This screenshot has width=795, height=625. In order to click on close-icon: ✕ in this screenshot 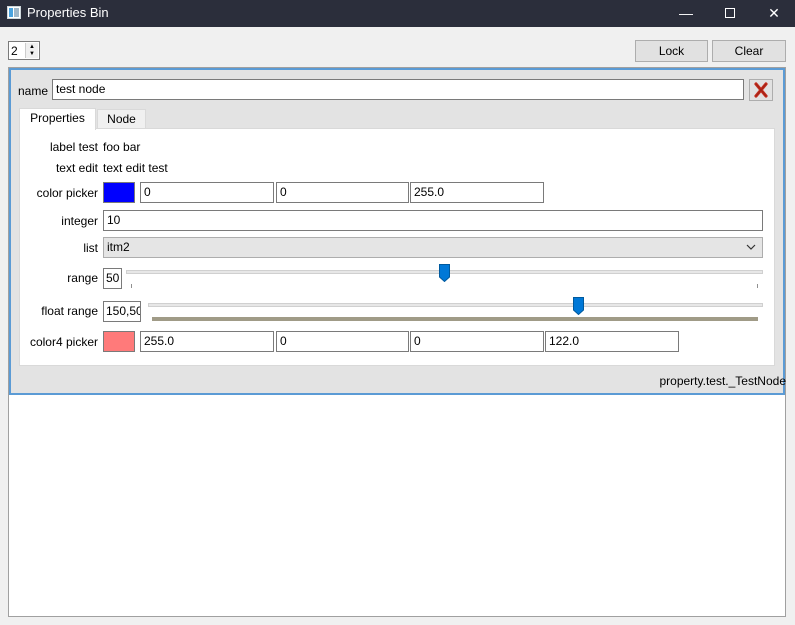, I will do `click(774, 13)`.